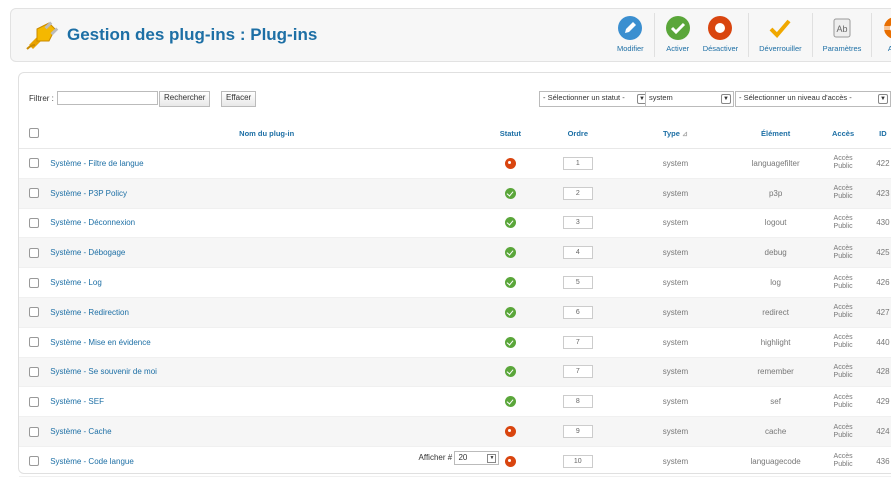  Describe the element at coordinates (775, 223) in the screenshot. I see `element-cell: logout` at that location.